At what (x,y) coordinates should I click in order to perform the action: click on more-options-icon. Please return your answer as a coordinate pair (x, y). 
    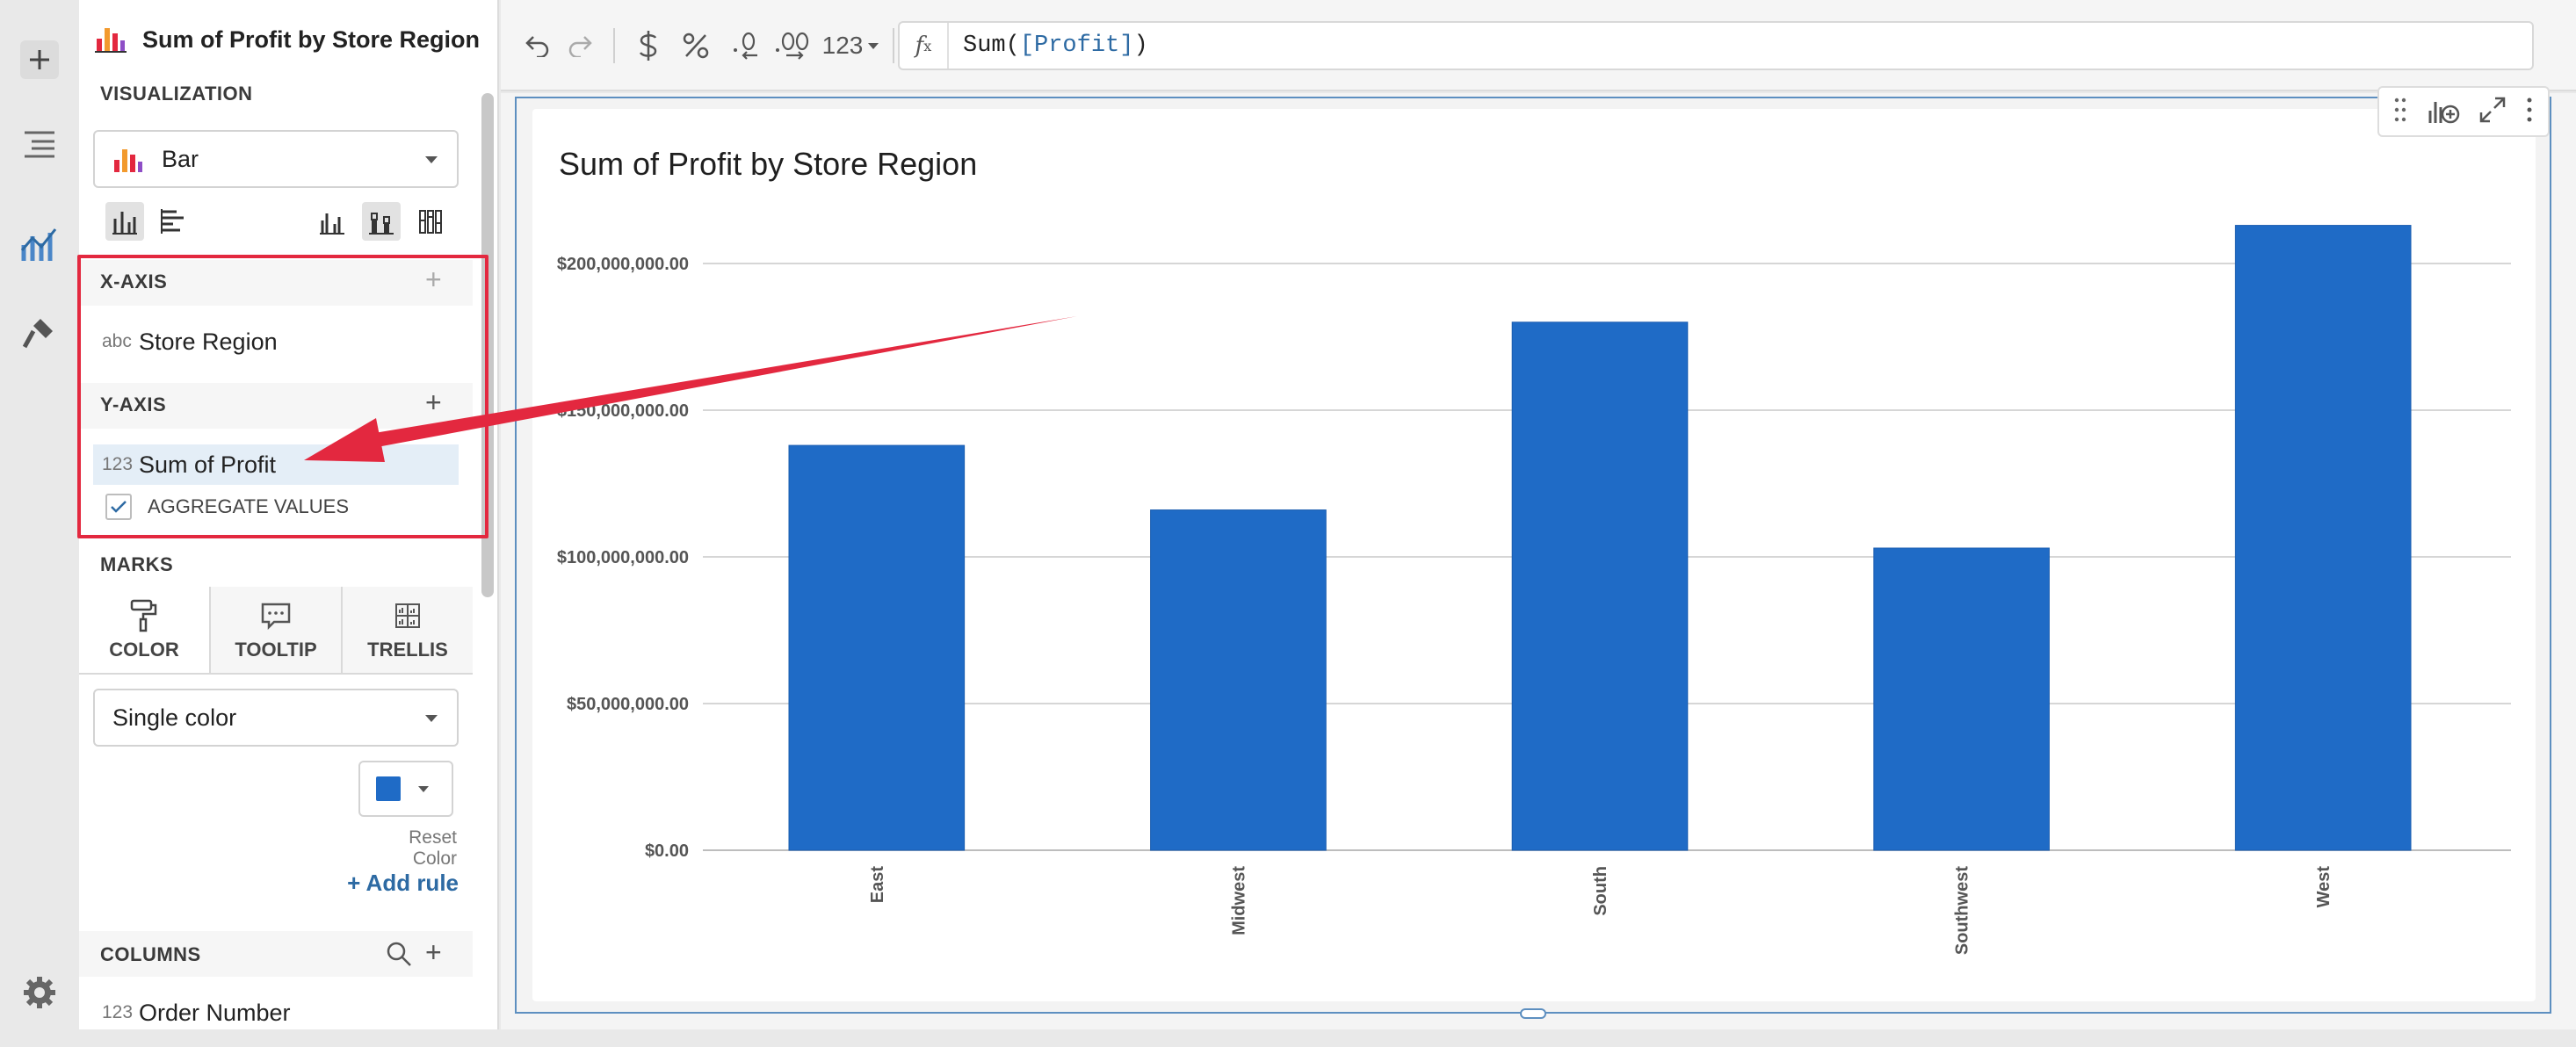
    Looking at the image, I should click on (2529, 112).